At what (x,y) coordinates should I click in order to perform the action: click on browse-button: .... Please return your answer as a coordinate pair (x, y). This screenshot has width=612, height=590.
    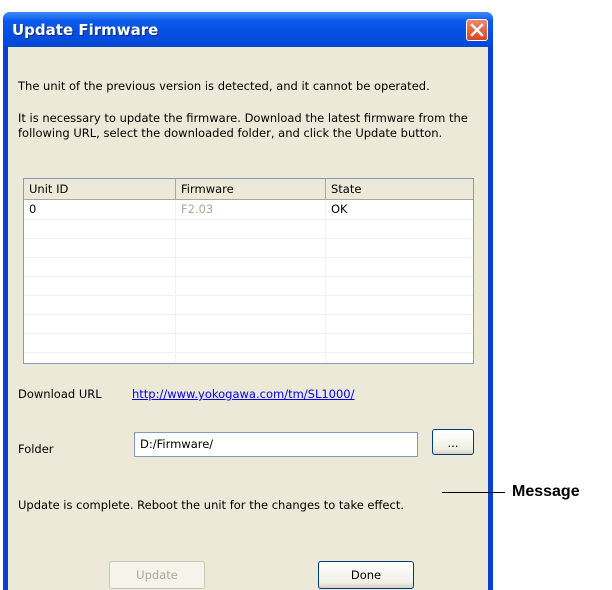
    Looking at the image, I should click on (453, 442).